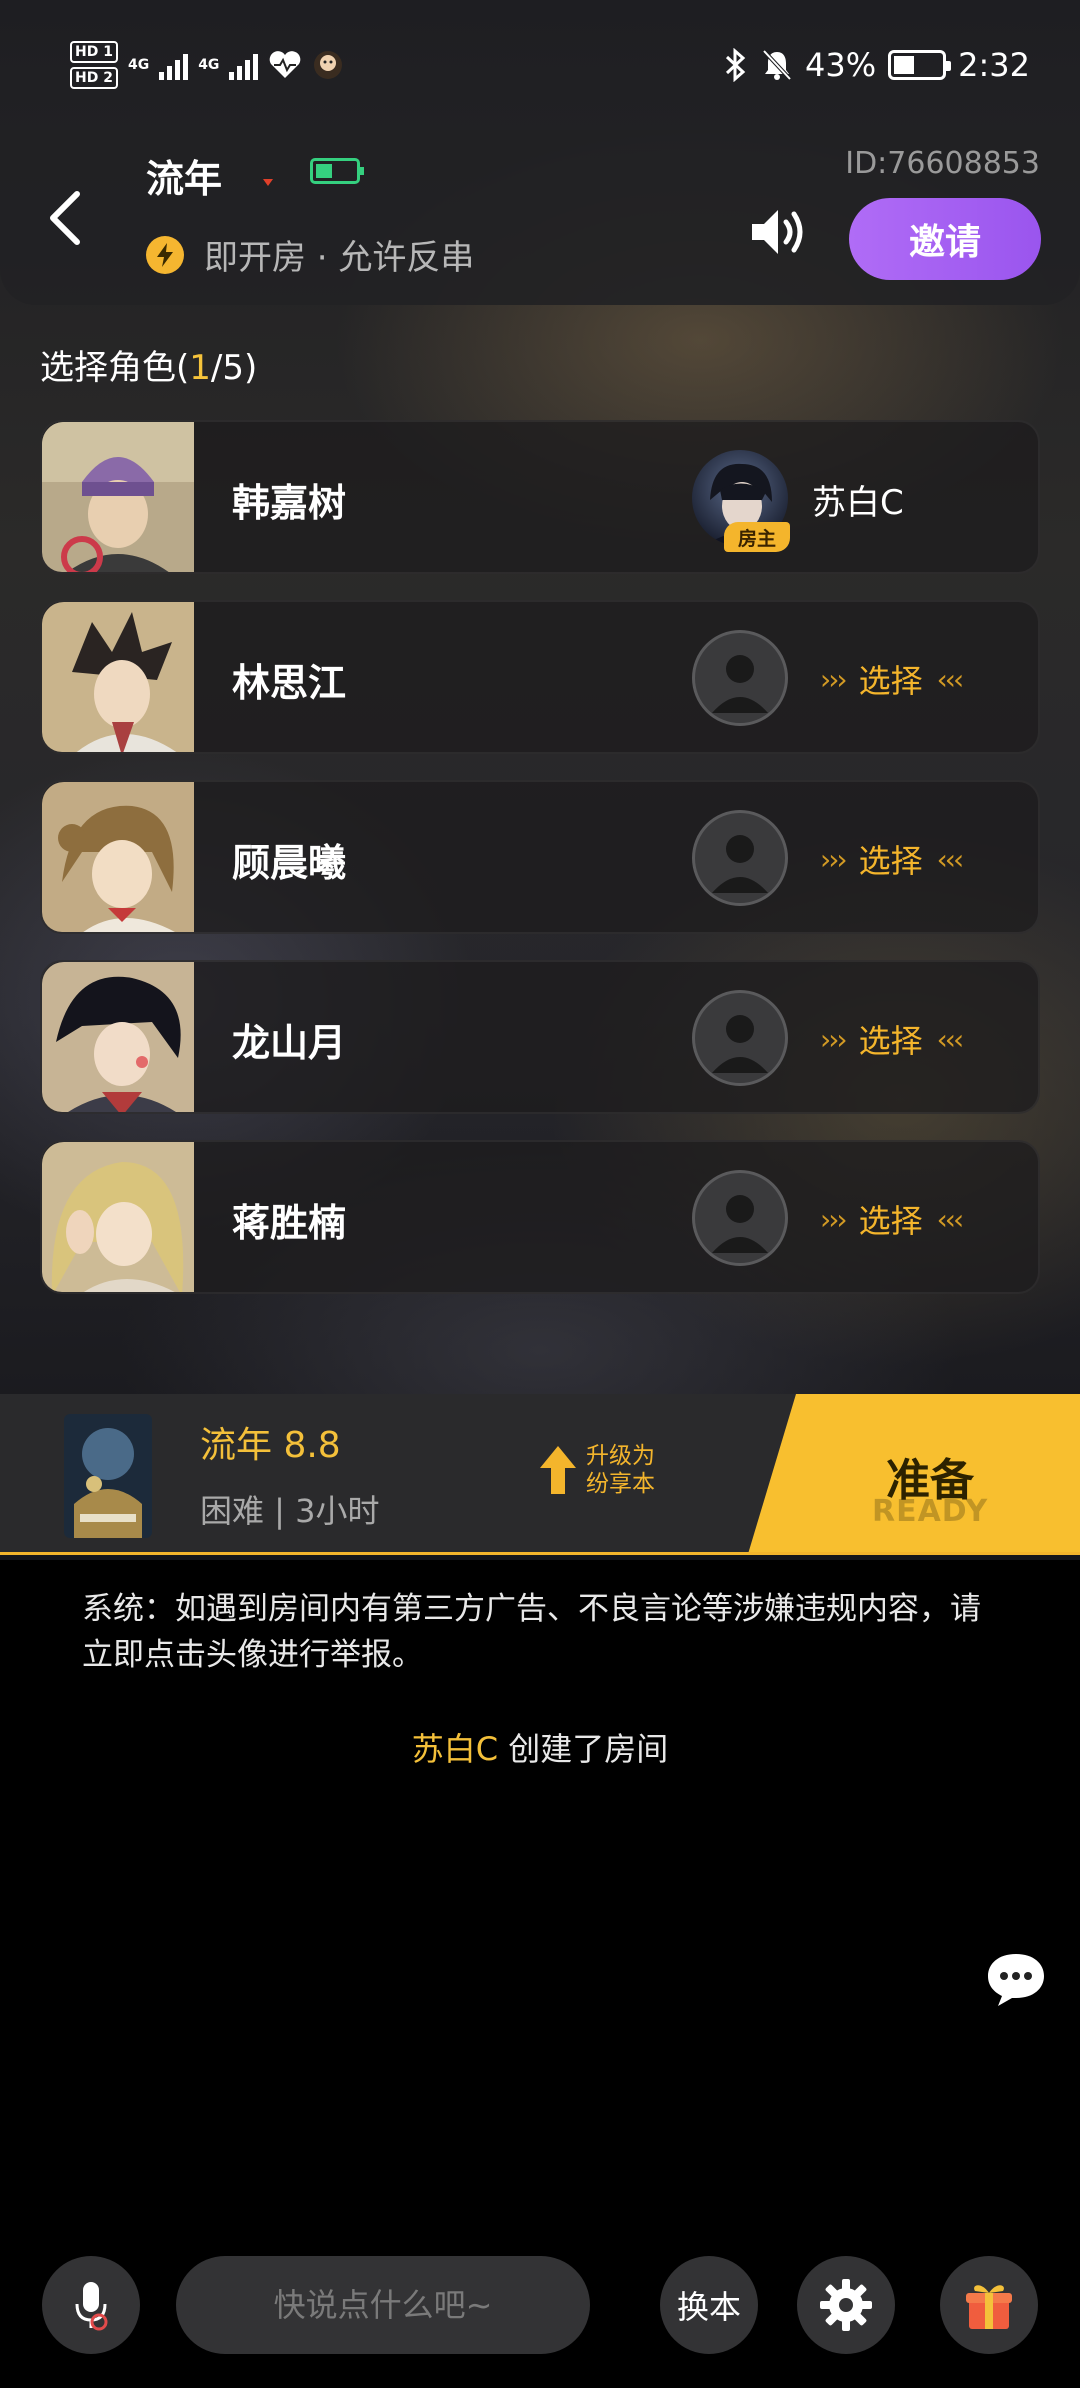 The width and height of the screenshot is (1080, 2388). I want to click on event-text: 创建了房间, so click(583, 1749).